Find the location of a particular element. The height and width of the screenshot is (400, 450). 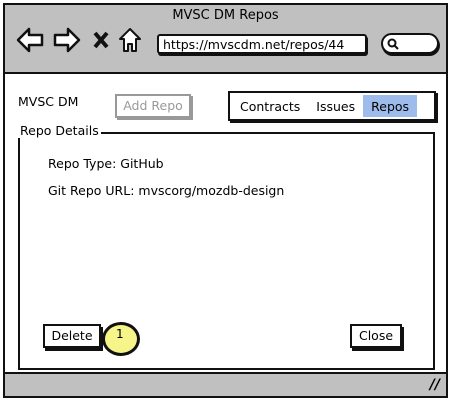

panel-legend: Repo Details is located at coordinates (59, 130).